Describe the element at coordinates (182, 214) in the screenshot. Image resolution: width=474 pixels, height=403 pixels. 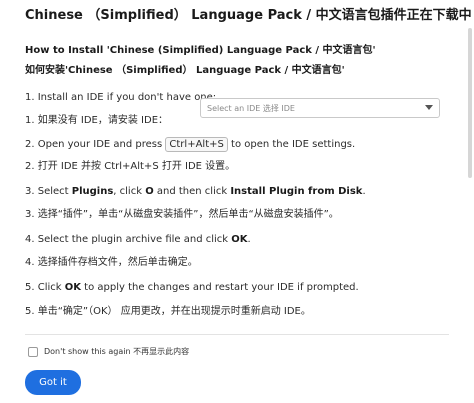
I see `step-3-zh: 3. 选择“插件”，单击“从磁盘安装插件”，然后单击“从磁盘安装插件”。` at that location.